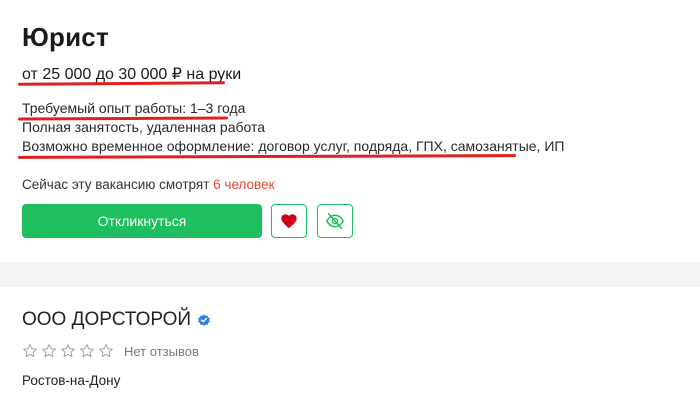 The height and width of the screenshot is (412, 700). I want to click on viewers-prefix: Сейчас эту вакансию смотрят, so click(116, 184).